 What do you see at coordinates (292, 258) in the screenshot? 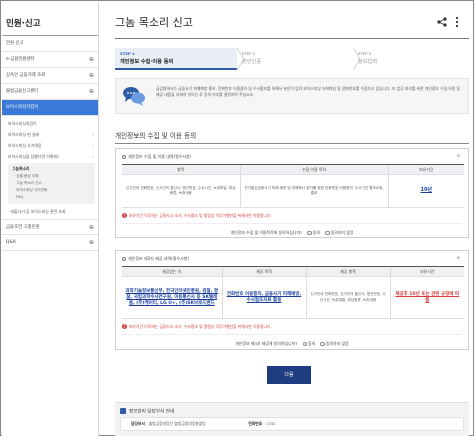
I see `consent-header: 개인정보 제3자 제공 내역(필수사항) ⊖` at bounding box center [292, 258].